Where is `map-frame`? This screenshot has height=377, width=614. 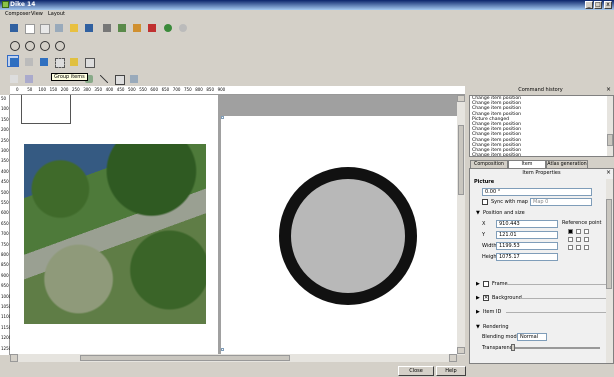
map-frame is located at coordinates (46, 109).